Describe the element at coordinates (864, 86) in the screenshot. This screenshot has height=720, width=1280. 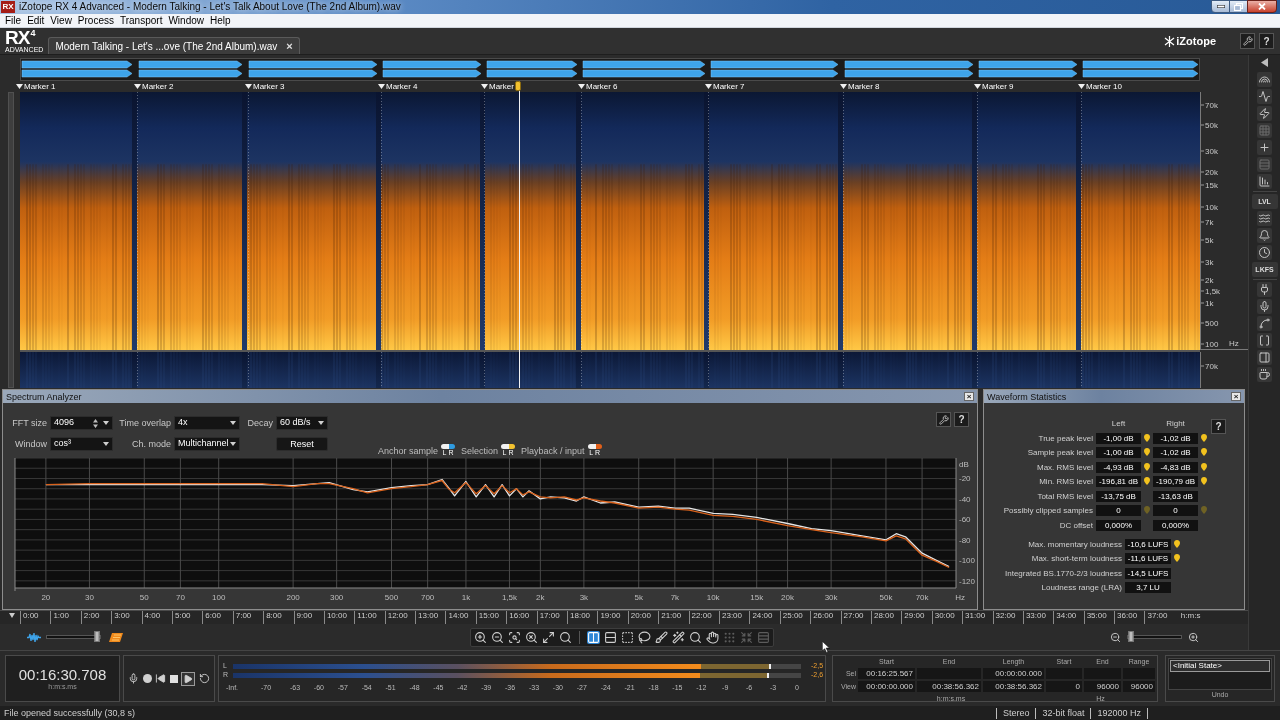
I see `marker-label: Marker 8` at that location.